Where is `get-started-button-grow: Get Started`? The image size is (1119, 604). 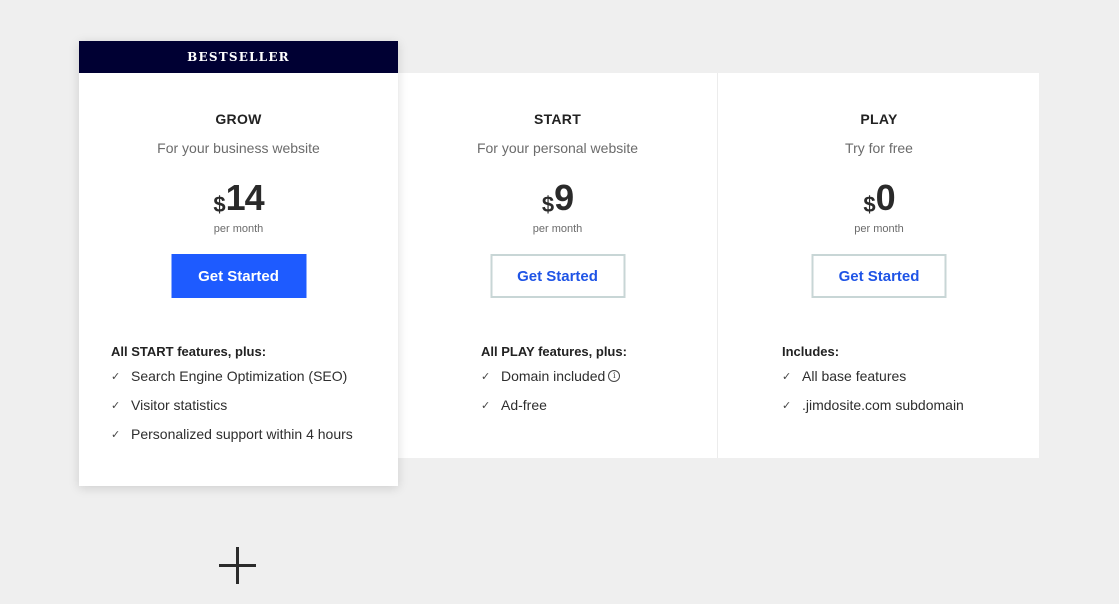 get-started-button-grow: Get Started is located at coordinates (238, 276).